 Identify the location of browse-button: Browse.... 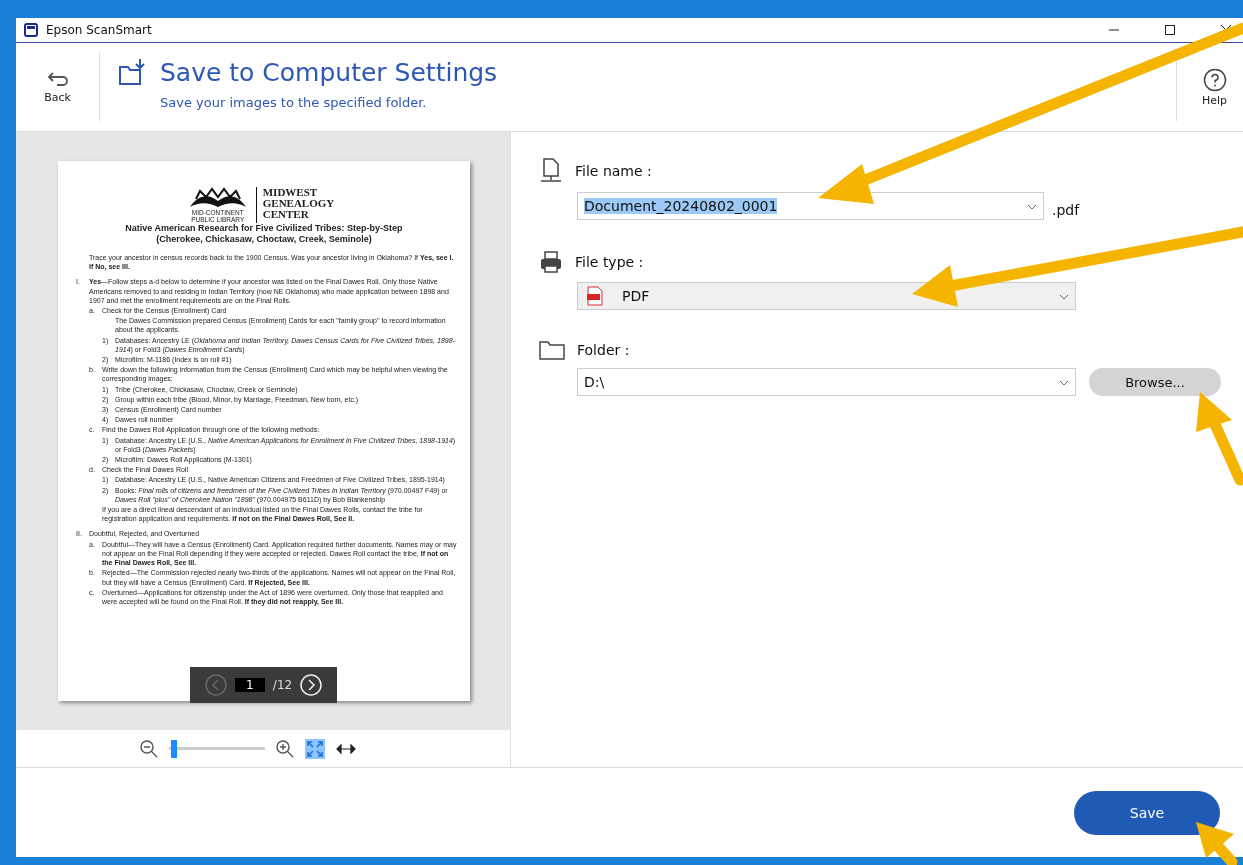
(1155, 382).